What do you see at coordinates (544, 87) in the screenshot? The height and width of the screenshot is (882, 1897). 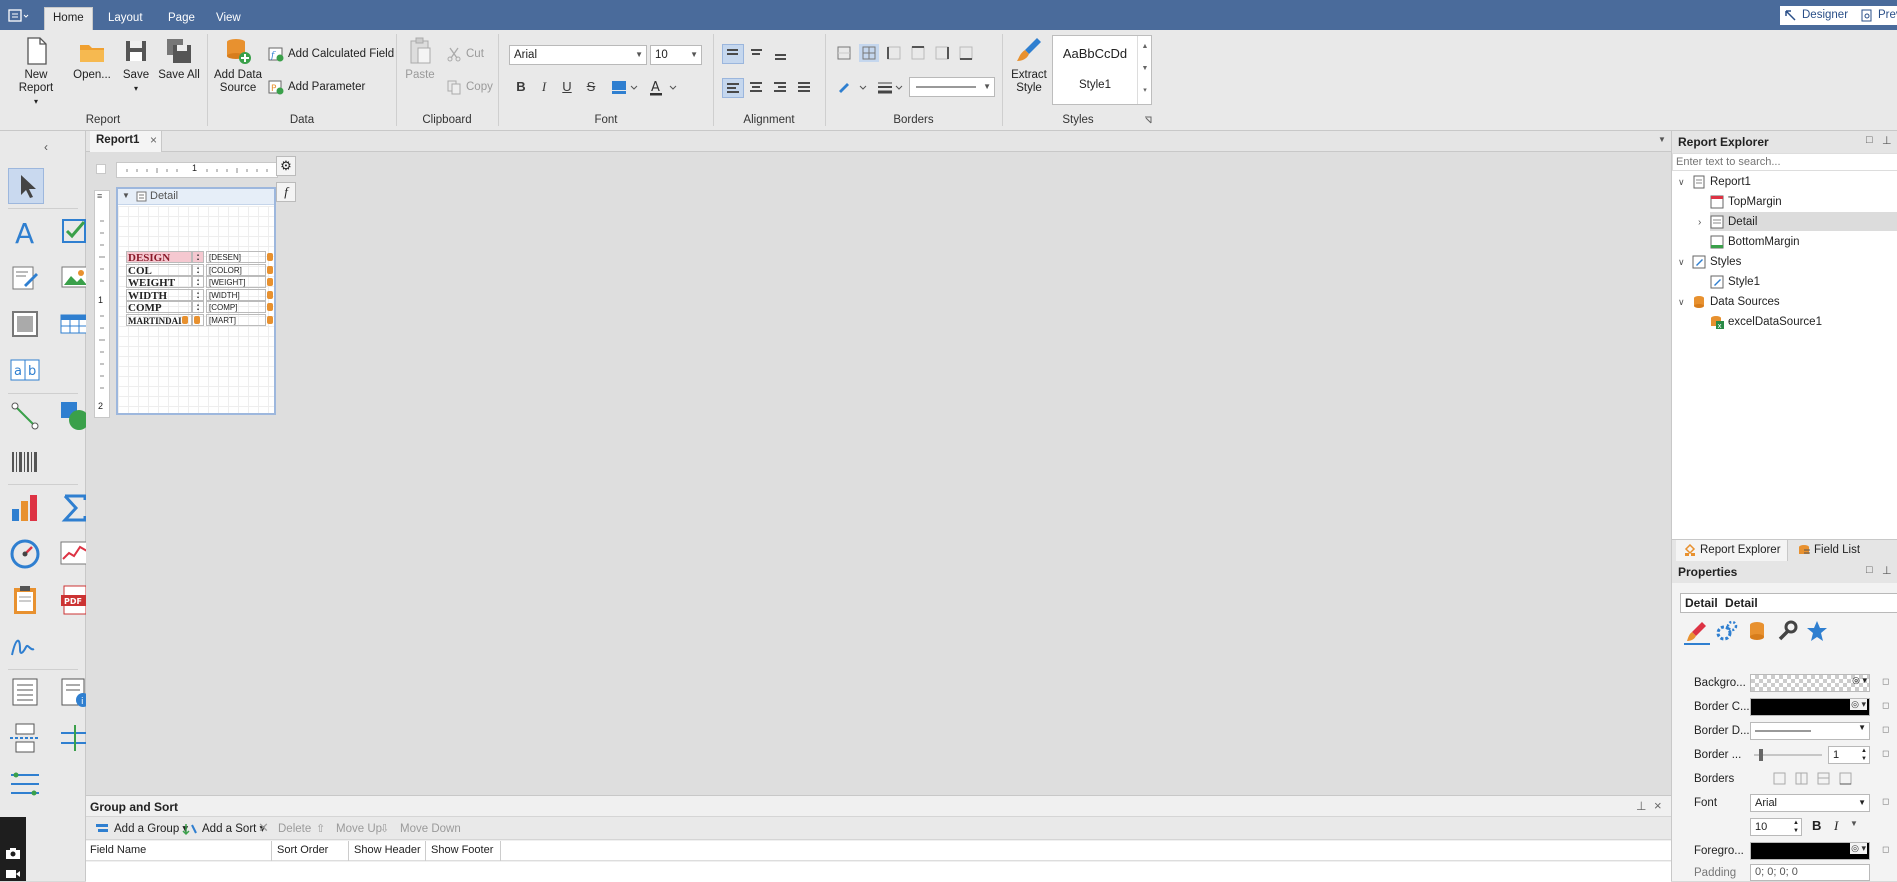 I see `italic-button: I` at bounding box center [544, 87].